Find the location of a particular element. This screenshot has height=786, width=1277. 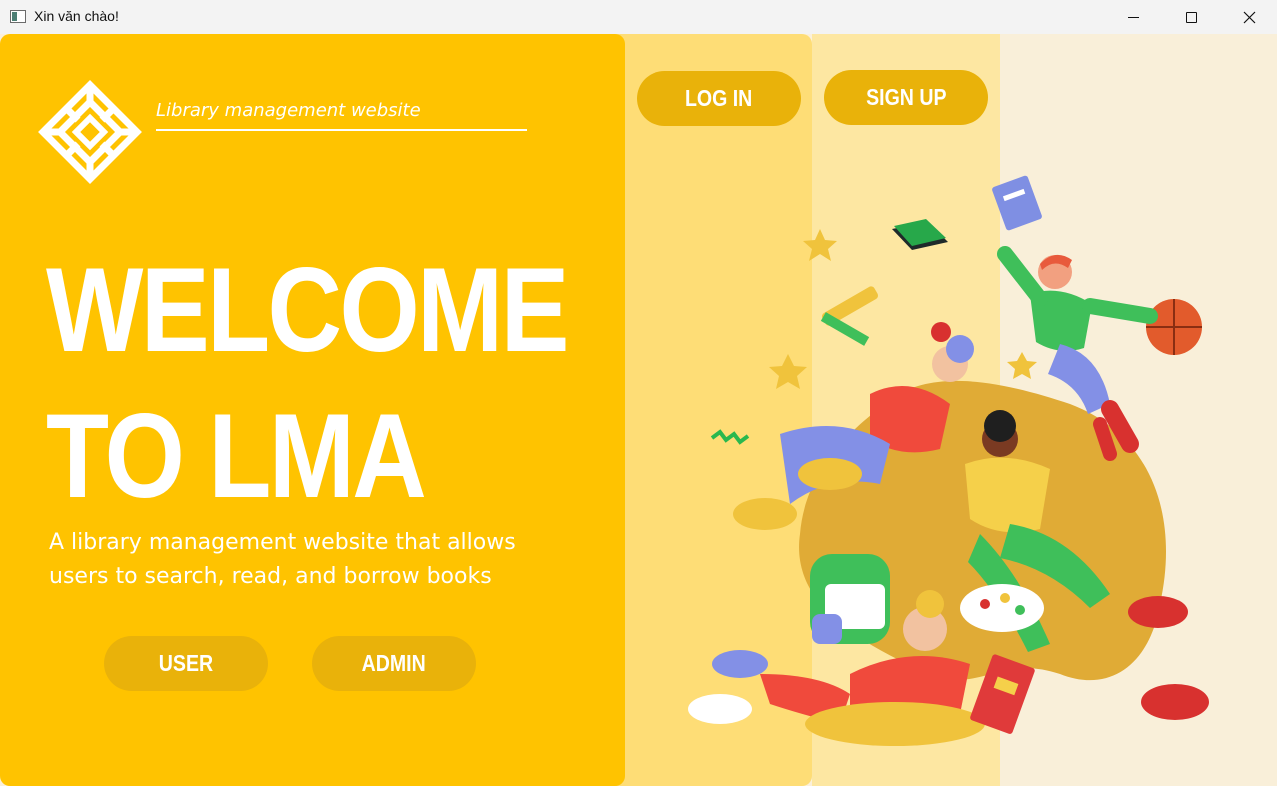

user-button-label: USER is located at coordinates (186, 663).